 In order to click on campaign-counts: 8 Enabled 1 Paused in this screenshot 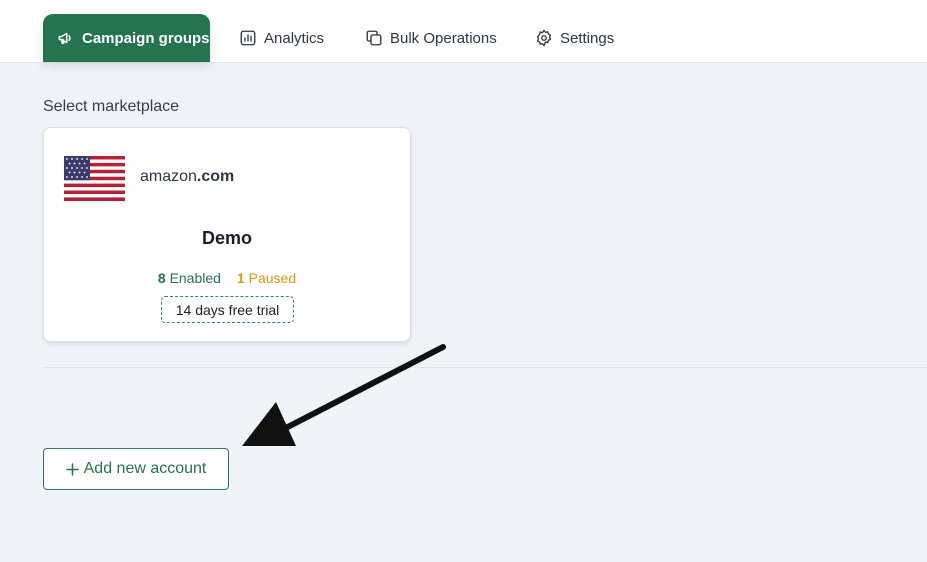, I will do `click(227, 278)`.